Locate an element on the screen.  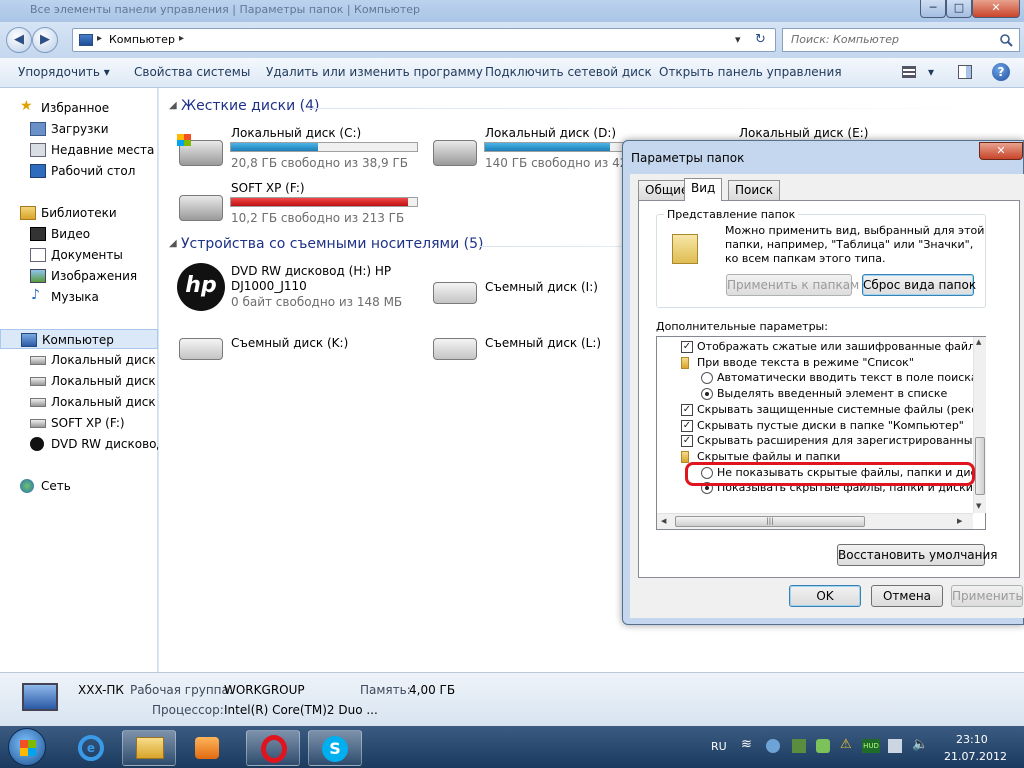
nav-video: Видео is located at coordinates (79, 234).